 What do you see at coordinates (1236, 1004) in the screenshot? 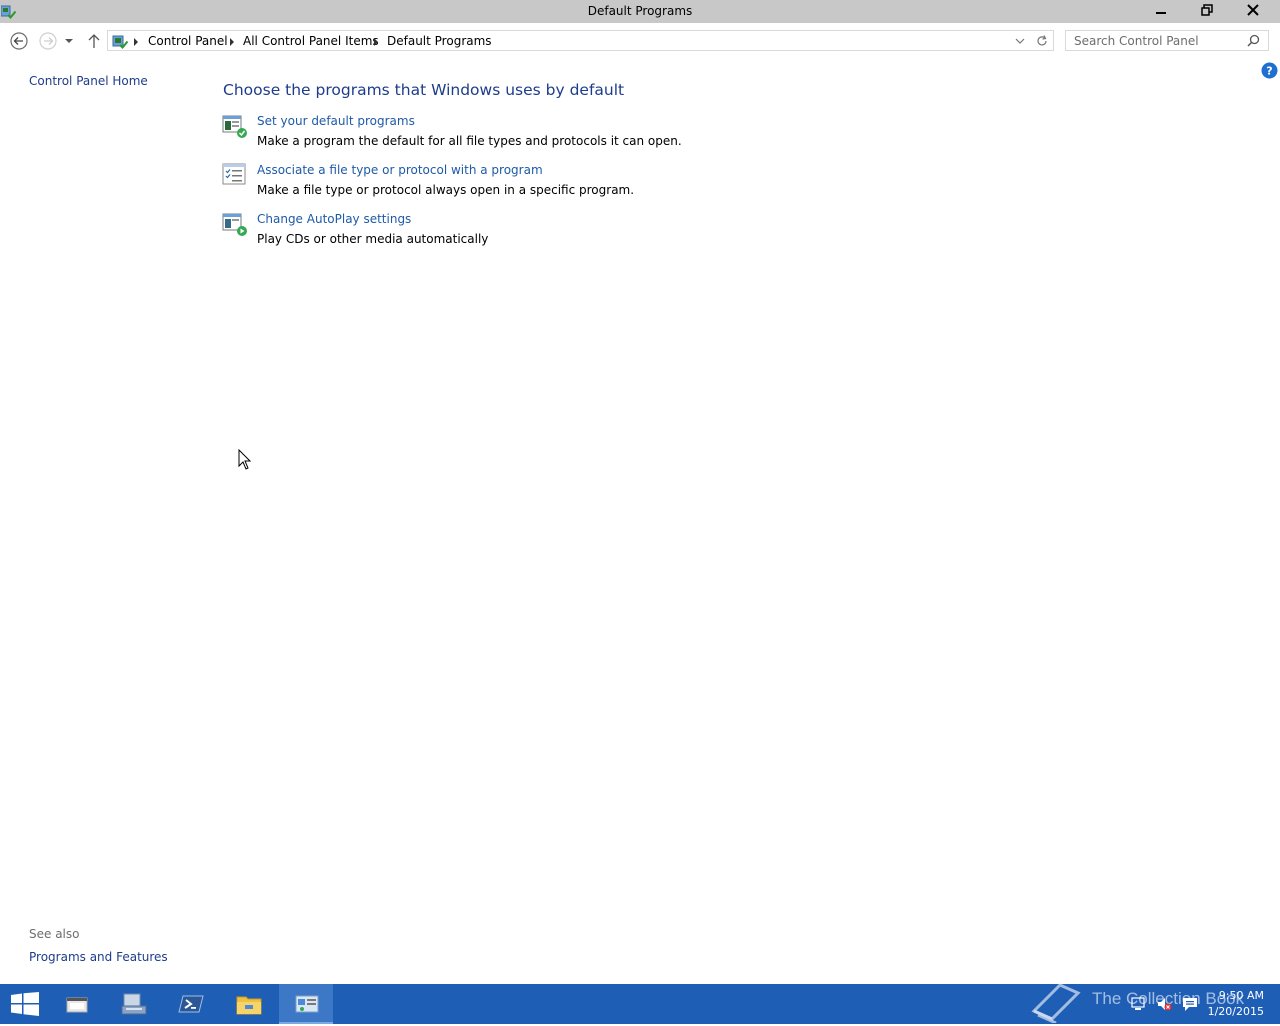
I see `system-clock: 9:50 AM 1/20/2015` at bounding box center [1236, 1004].